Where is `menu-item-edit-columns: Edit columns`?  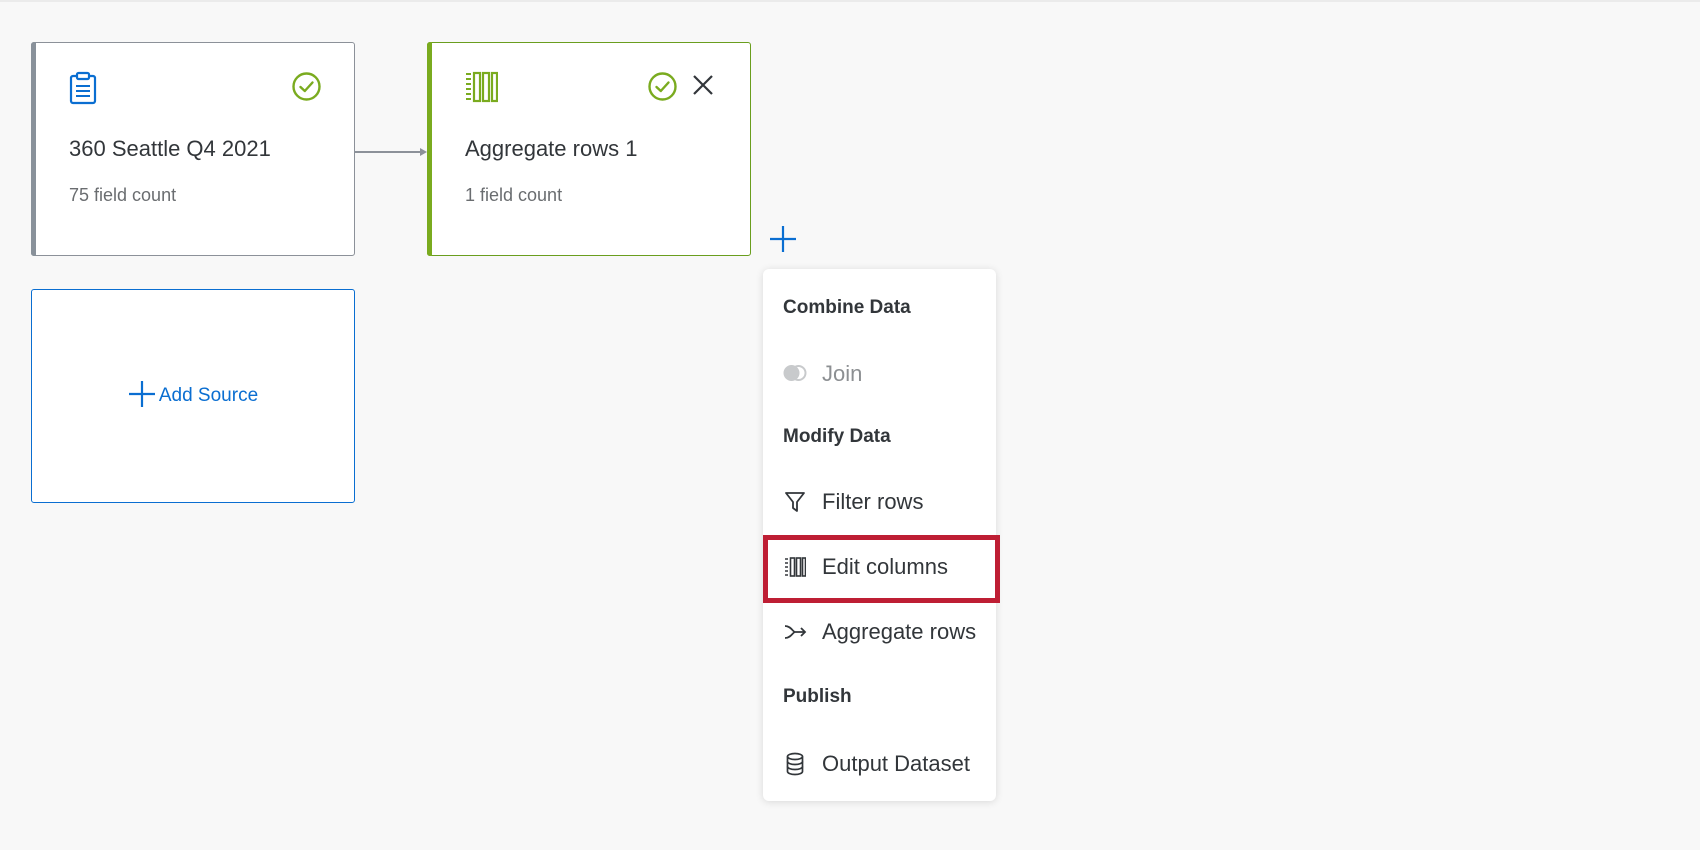
menu-item-edit-columns: Edit columns is located at coordinates (879, 567).